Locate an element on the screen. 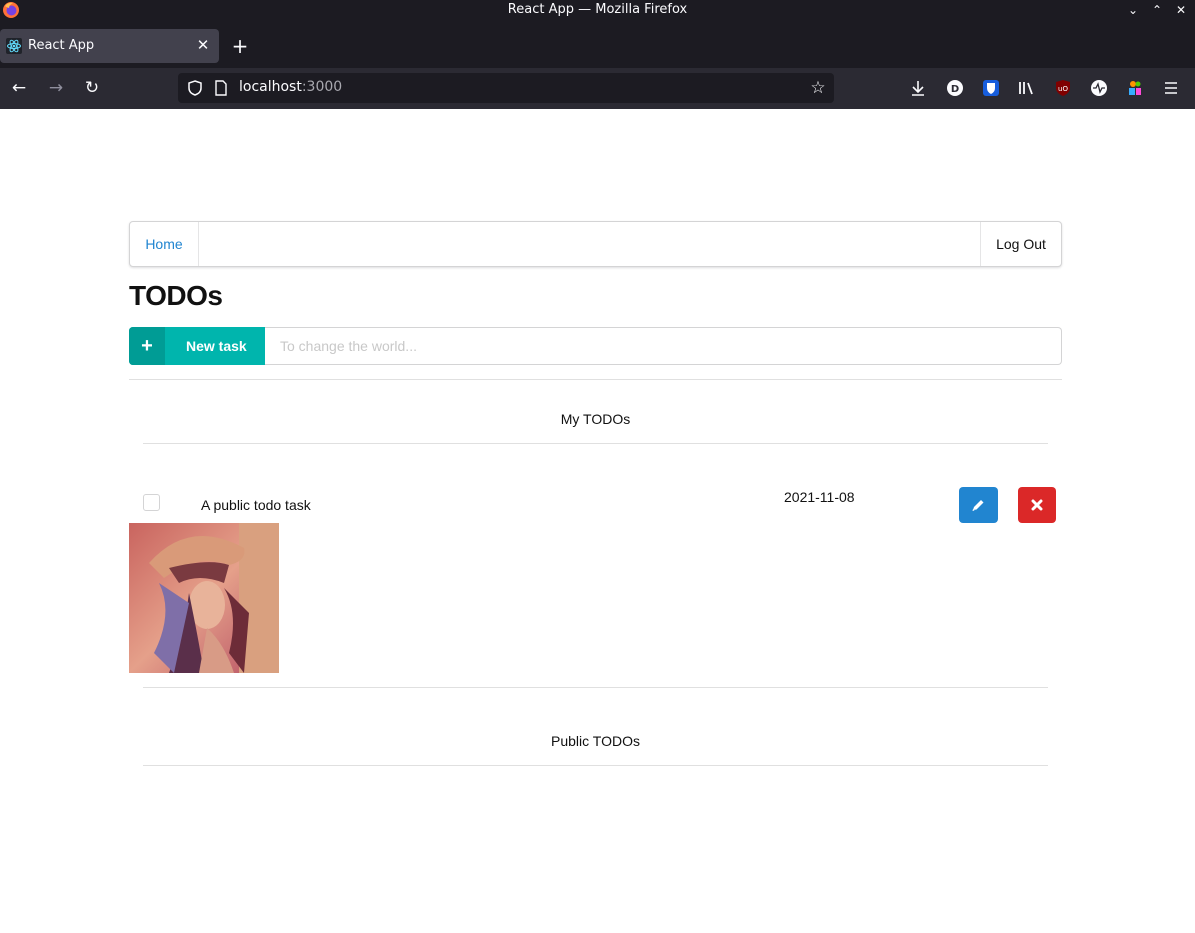 This screenshot has height=933, width=1195. close-icon is located at coordinates (1037, 505).